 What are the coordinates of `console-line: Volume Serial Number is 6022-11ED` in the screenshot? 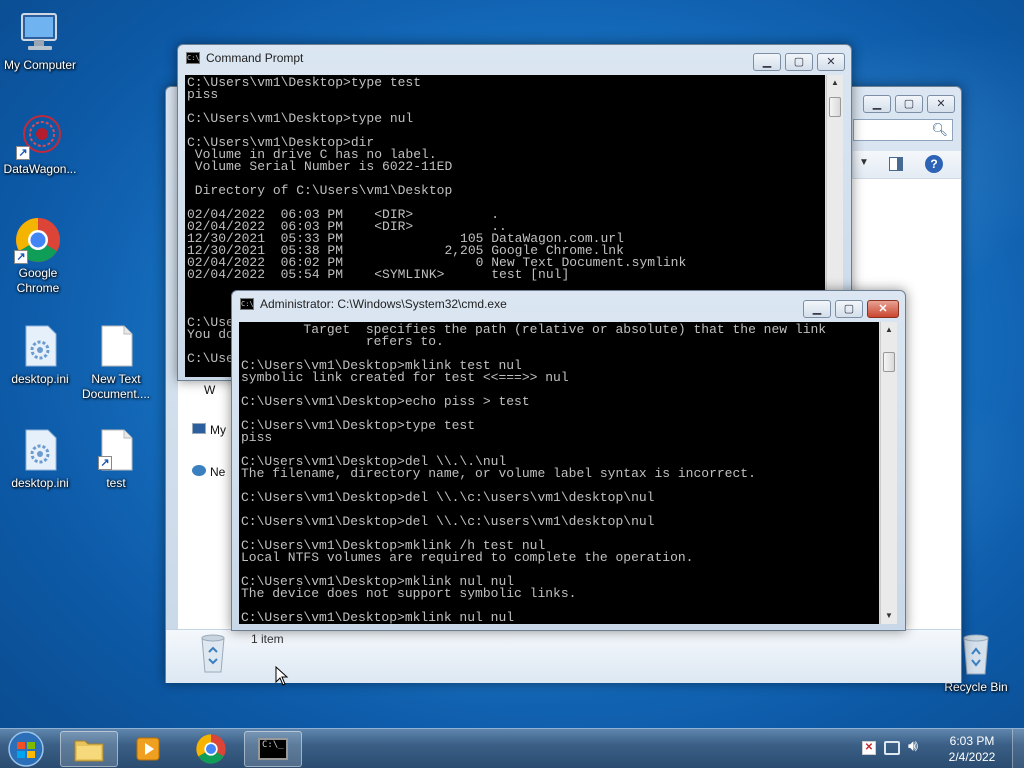 It's located at (320, 166).